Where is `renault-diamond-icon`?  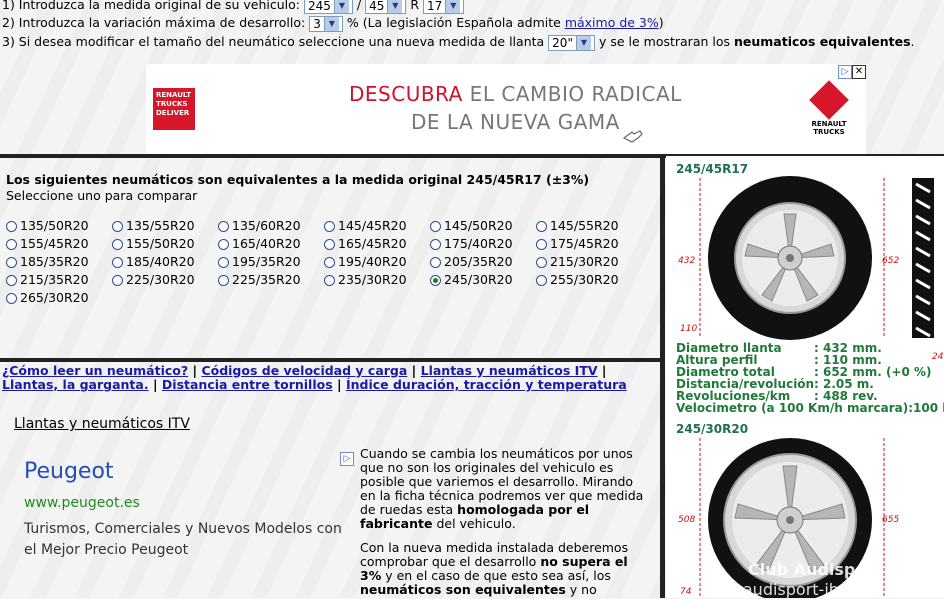 renault-diamond-icon is located at coordinates (829, 100).